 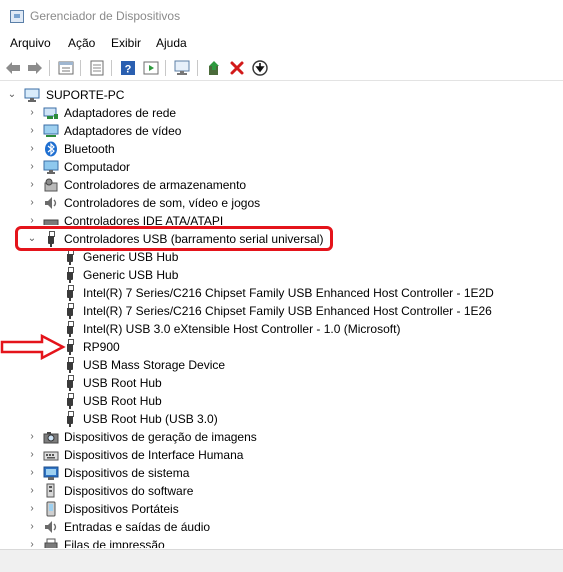 What do you see at coordinates (281, 131) in the screenshot?
I see `tree-category: › Adaptadores de vídeo` at bounding box center [281, 131].